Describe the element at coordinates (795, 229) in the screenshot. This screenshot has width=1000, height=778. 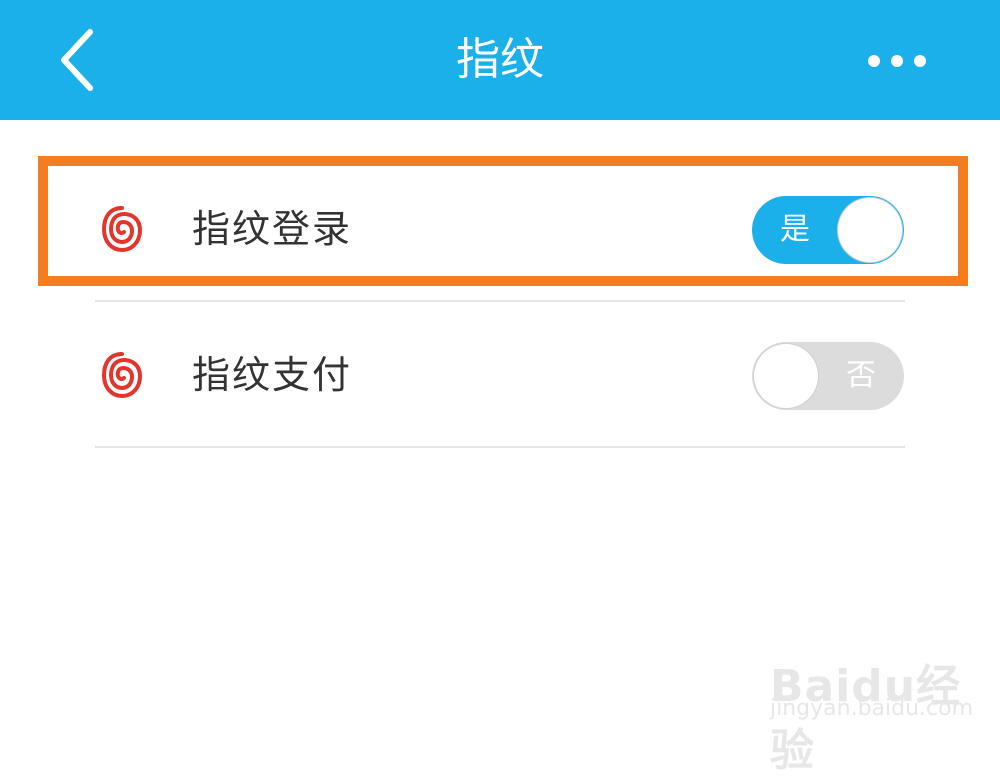
I see `toggle-on-text: 是` at that location.